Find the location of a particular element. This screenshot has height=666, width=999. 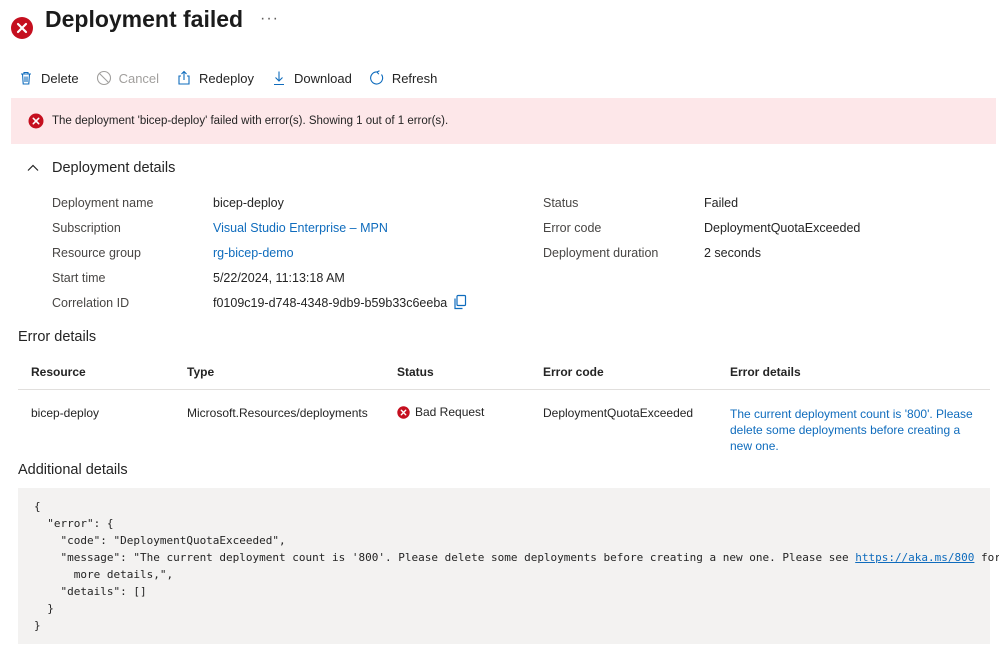

deployment-name-label: Deployment name is located at coordinates (103, 203).